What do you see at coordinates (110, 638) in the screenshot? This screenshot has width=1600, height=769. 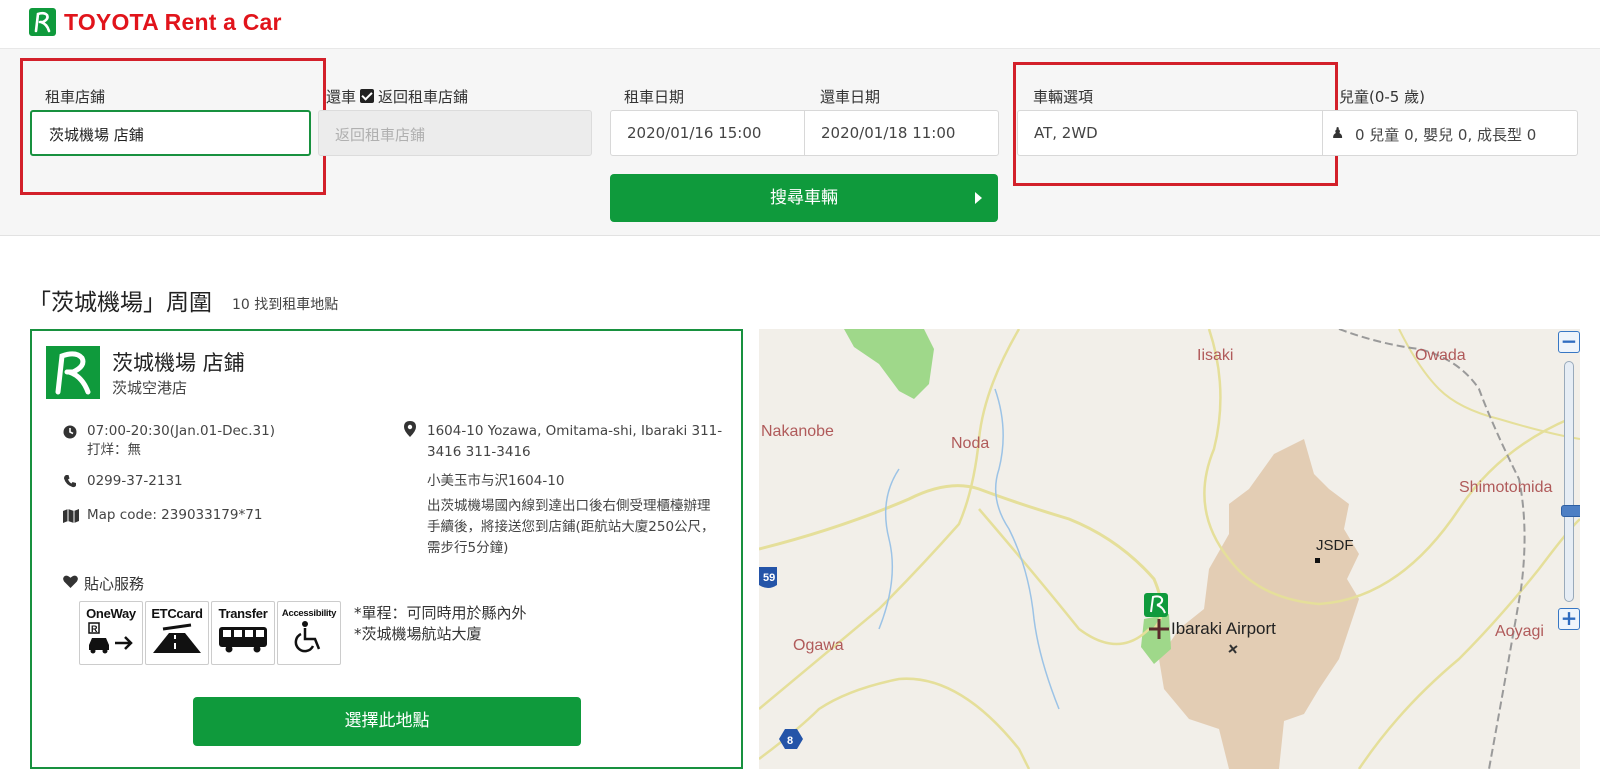 I see `car-arrow-icon: R` at bounding box center [110, 638].